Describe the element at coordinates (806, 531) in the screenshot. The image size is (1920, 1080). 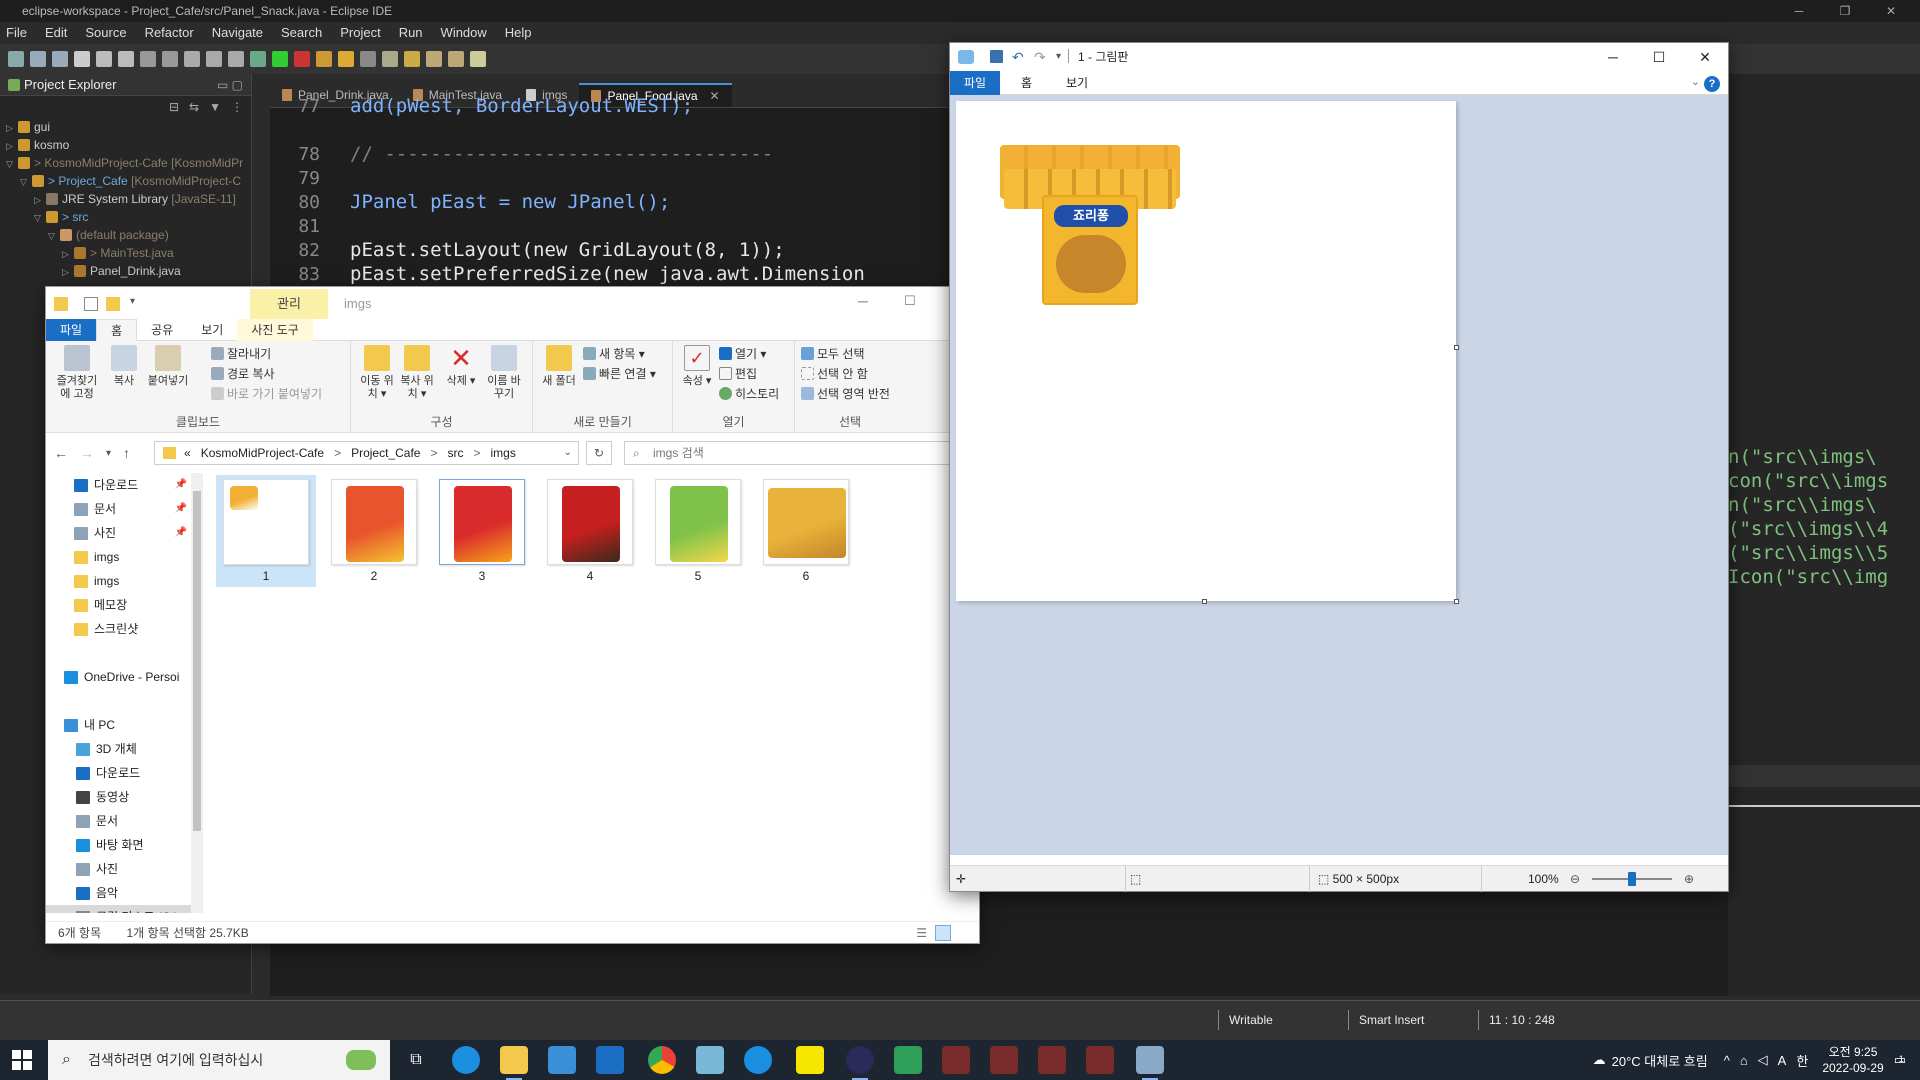
I see `file-item: 6` at that location.